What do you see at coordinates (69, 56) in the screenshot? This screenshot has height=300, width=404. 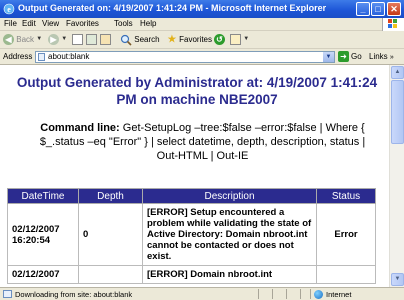 I see `address-value: about:blank` at bounding box center [69, 56].